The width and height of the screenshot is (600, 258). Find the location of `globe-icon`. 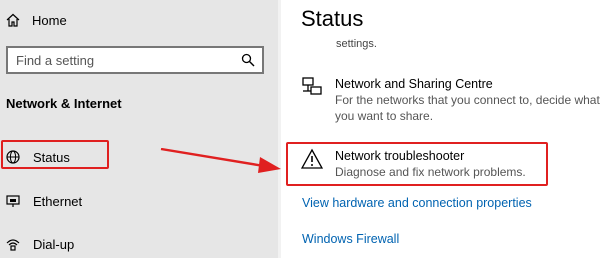

globe-icon is located at coordinates (13, 157).